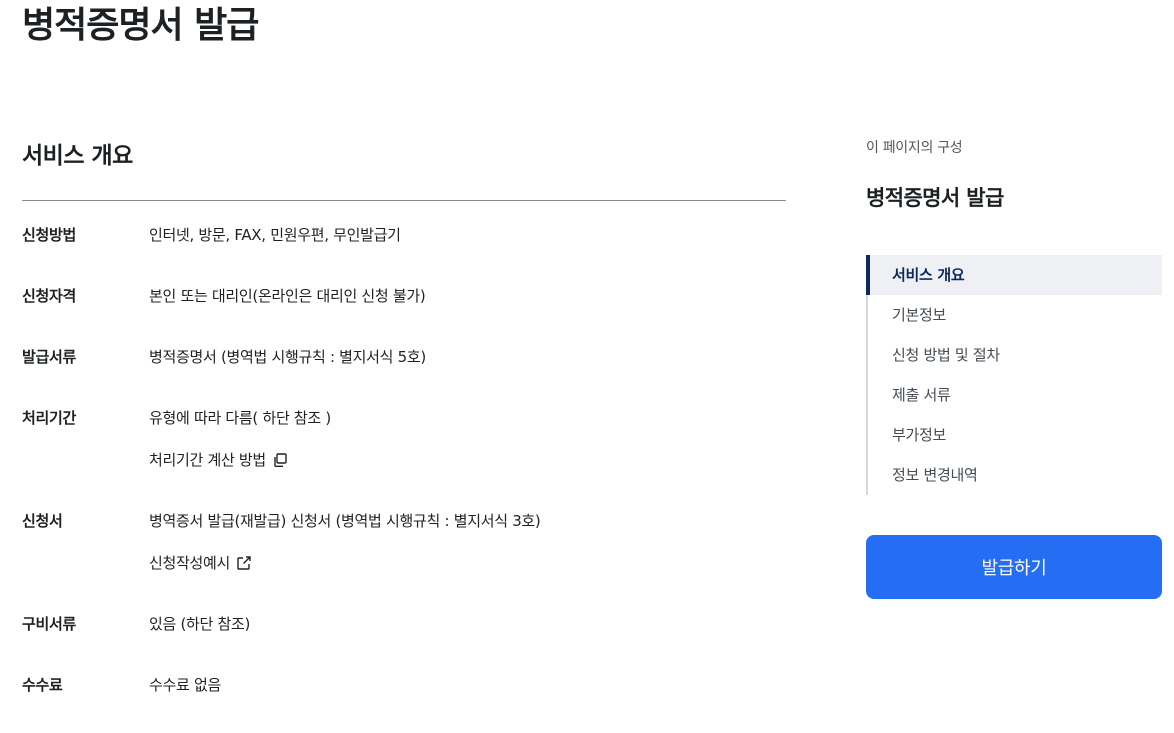 Image resolution: width=1174 pixels, height=733 pixels. What do you see at coordinates (914, 148) in the screenshot?
I see `sidebar-caption: 이 페이지의 구성` at bounding box center [914, 148].